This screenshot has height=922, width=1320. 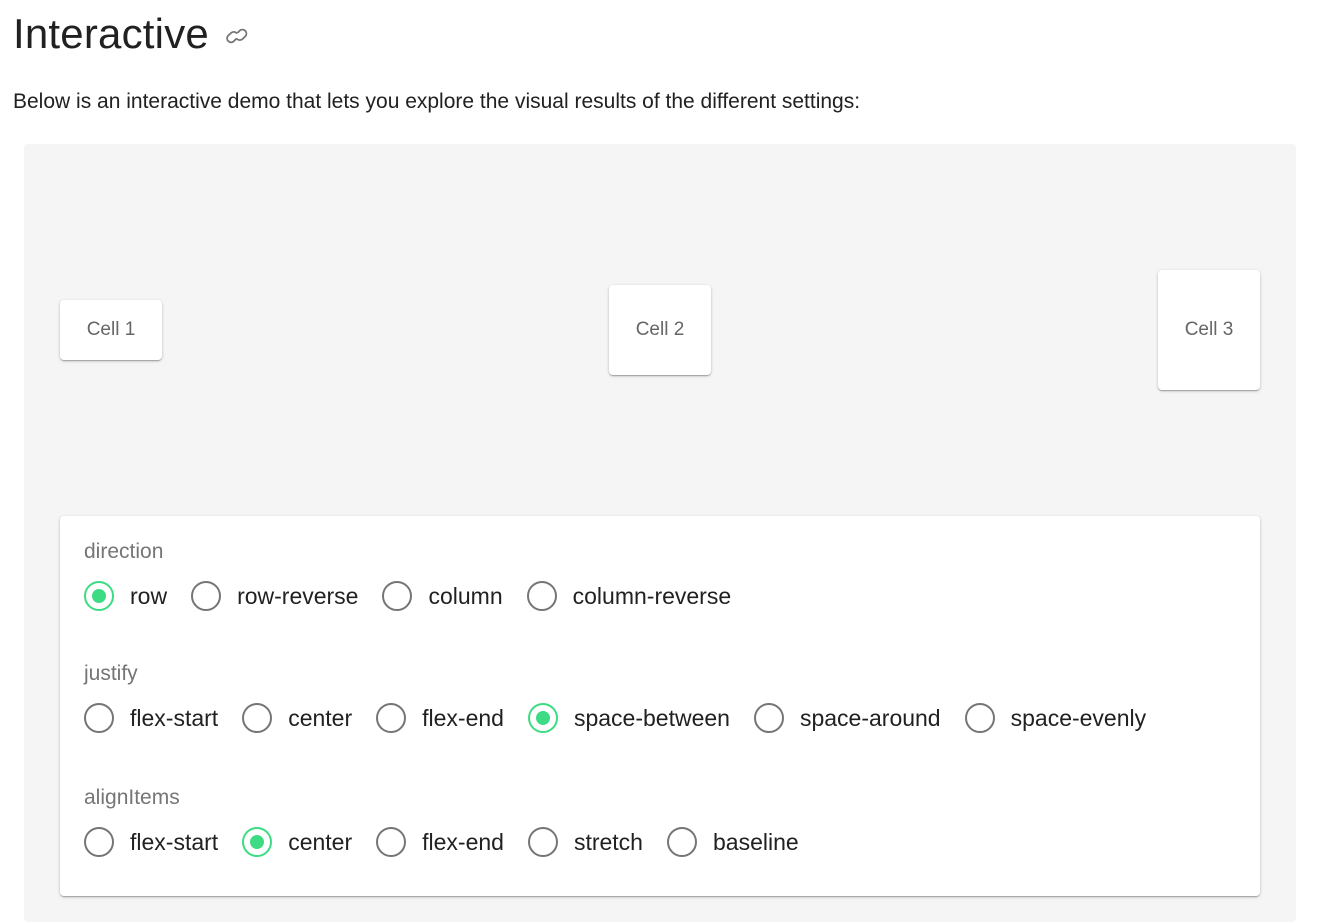 I want to click on radio-justify-space-between: space-between, so click(x=628, y=718).